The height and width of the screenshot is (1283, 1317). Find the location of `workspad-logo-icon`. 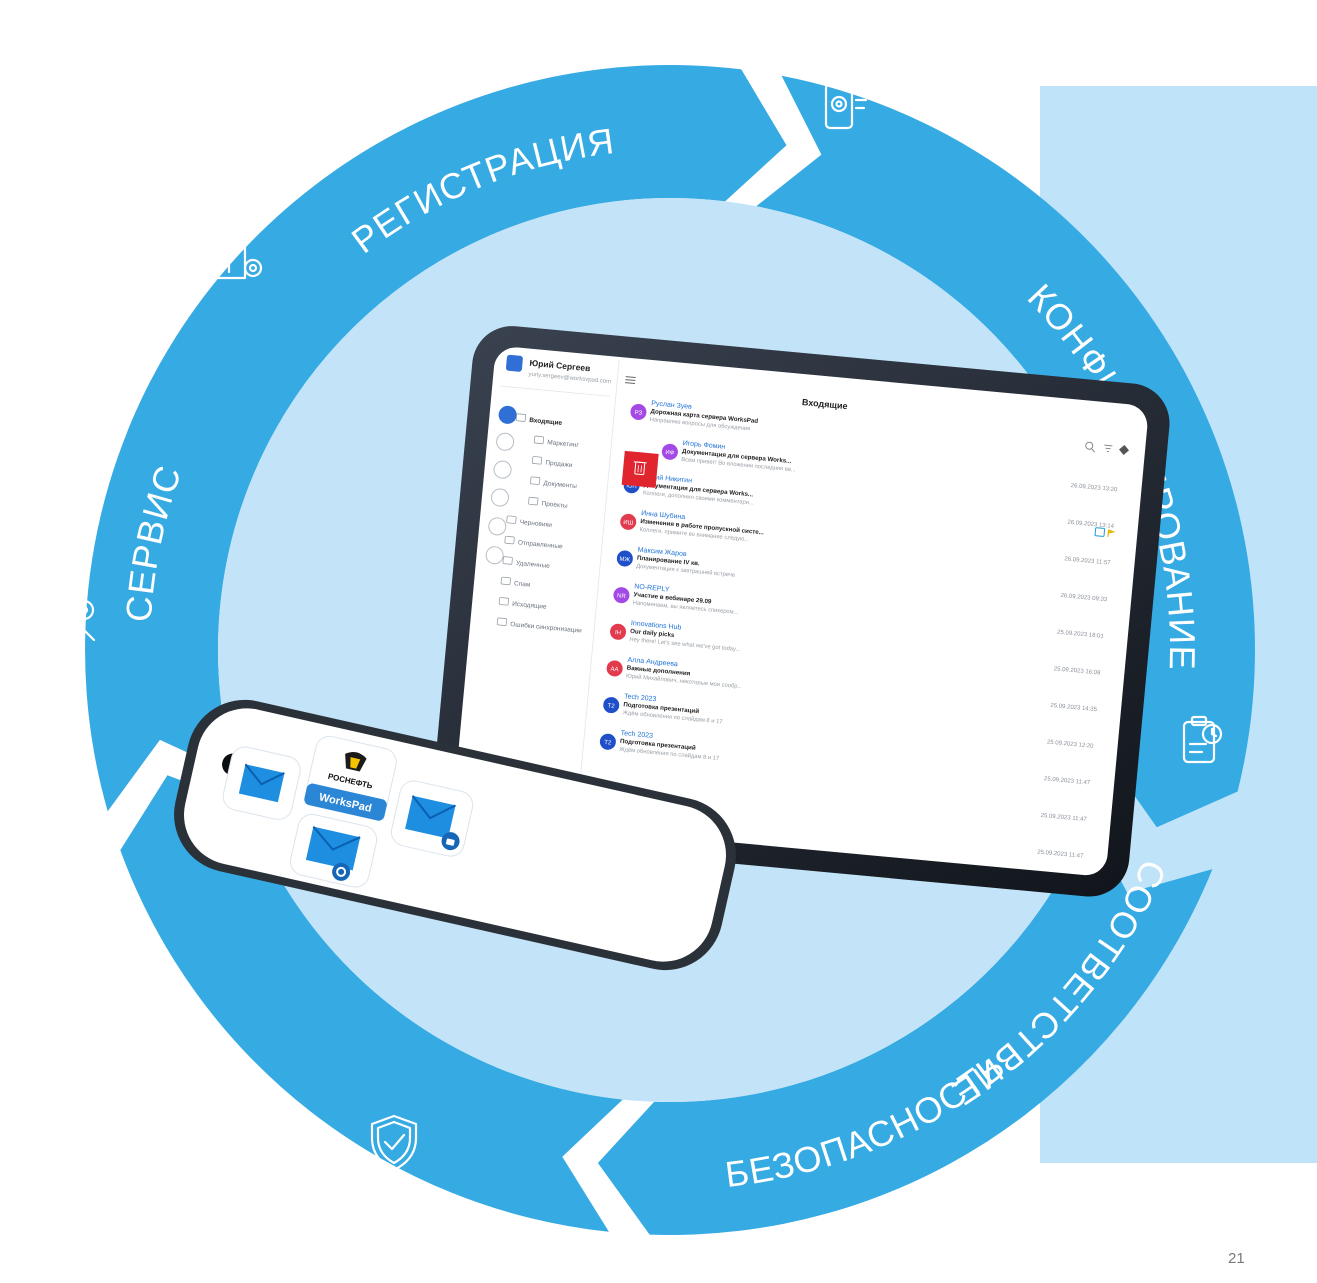

workspad-logo-icon is located at coordinates (514, 363).